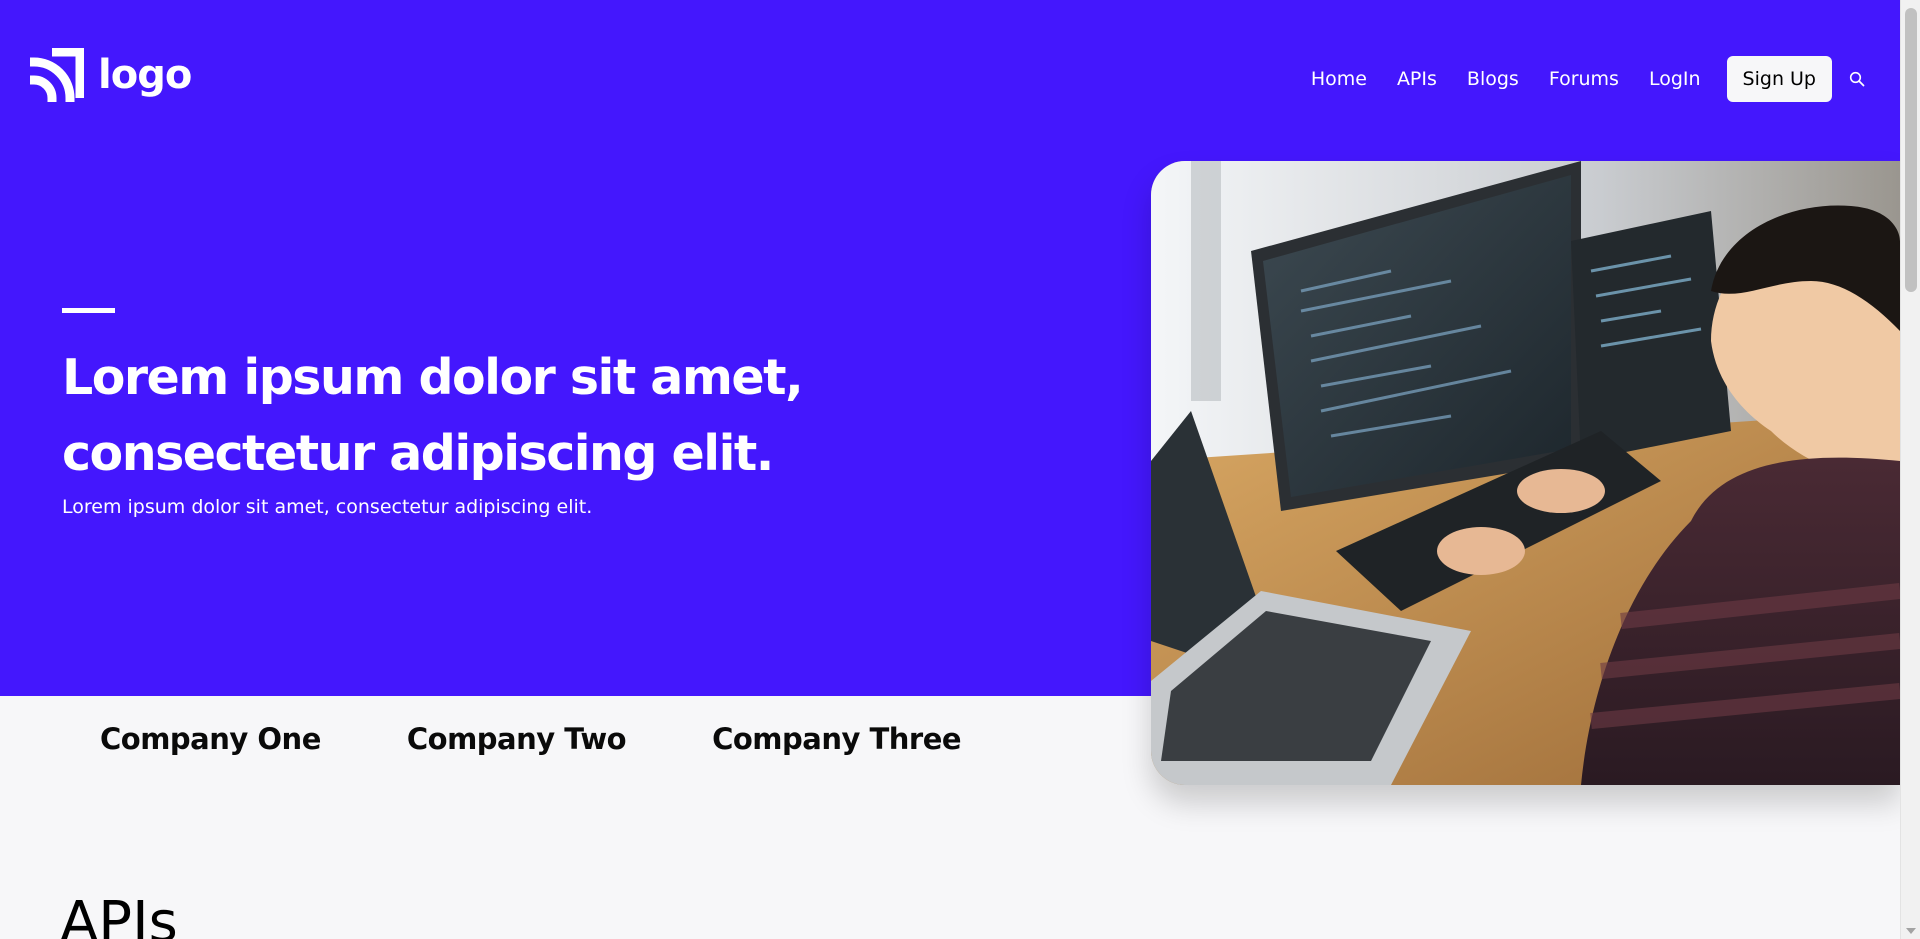 This screenshot has height=939, width=1920. What do you see at coordinates (1339, 79) in the screenshot?
I see `nav-home: Home` at bounding box center [1339, 79].